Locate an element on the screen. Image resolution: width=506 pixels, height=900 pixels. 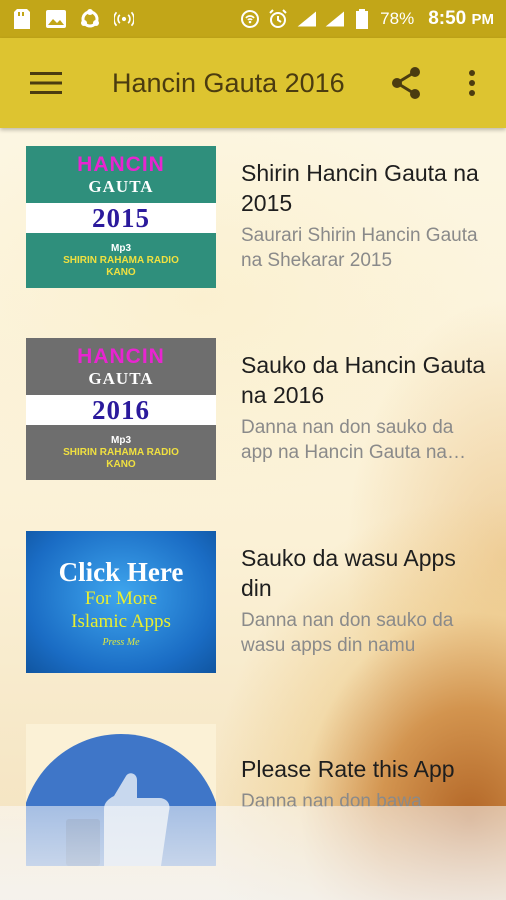
item-title: Sauko da Hancin Gauta na 2016 is located at coordinates (363, 380).